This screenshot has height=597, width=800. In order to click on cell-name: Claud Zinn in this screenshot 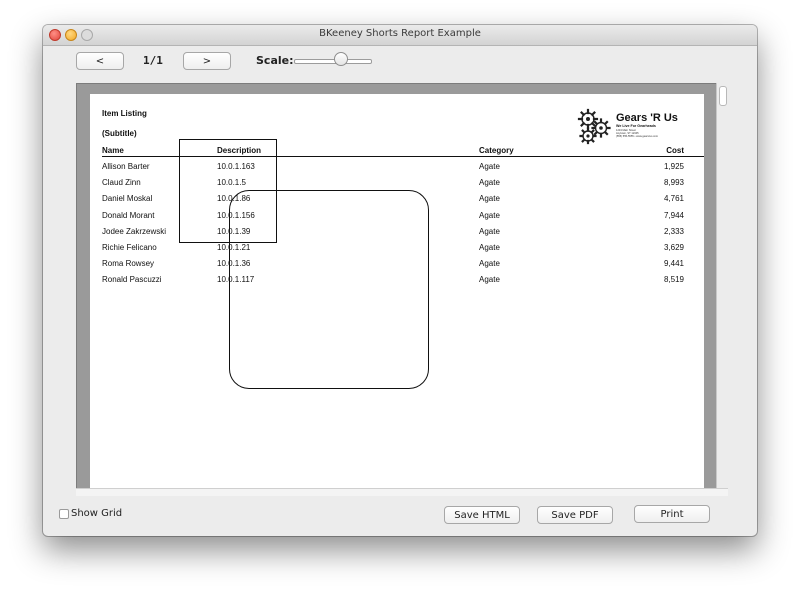, I will do `click(121, 183)`.